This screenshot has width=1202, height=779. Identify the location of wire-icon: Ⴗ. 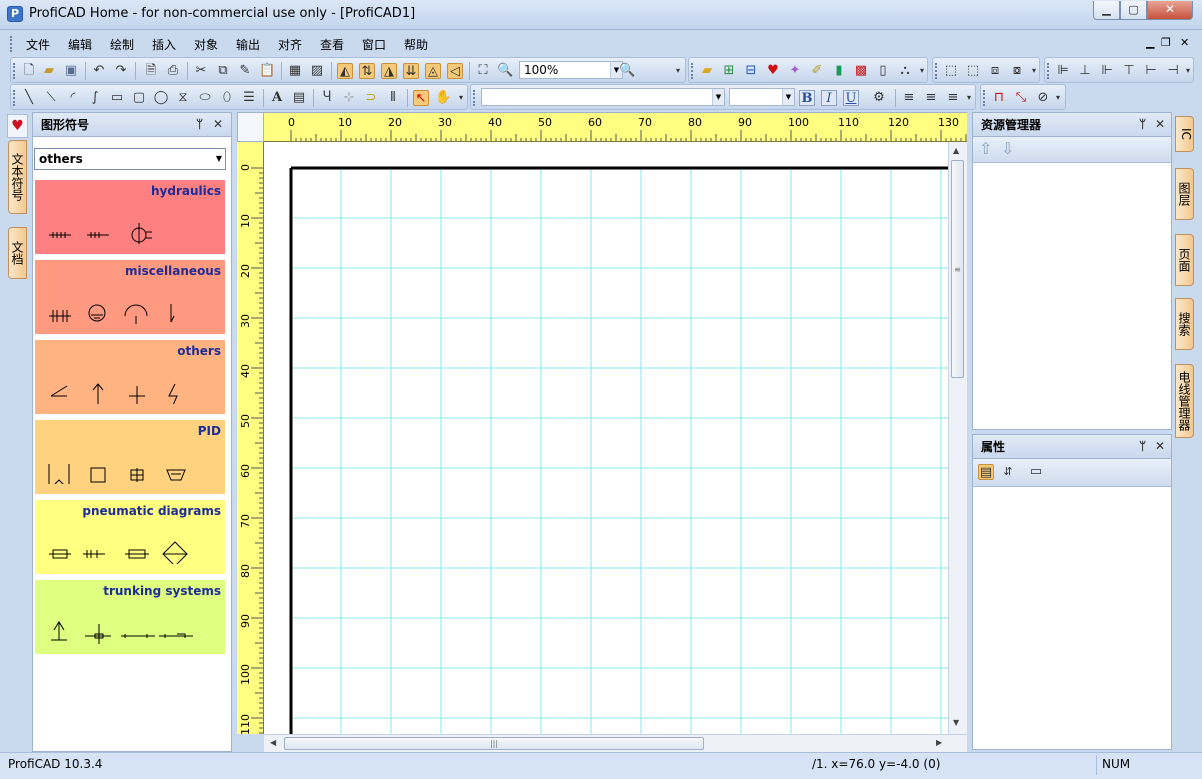
(327, 98).